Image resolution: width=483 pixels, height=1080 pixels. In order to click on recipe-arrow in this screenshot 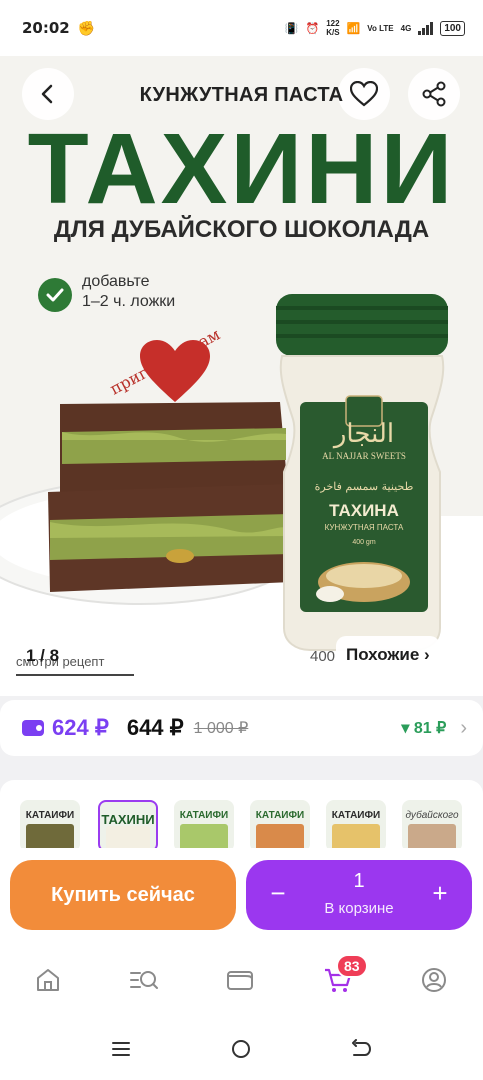, I will do `click(75, 675)`.